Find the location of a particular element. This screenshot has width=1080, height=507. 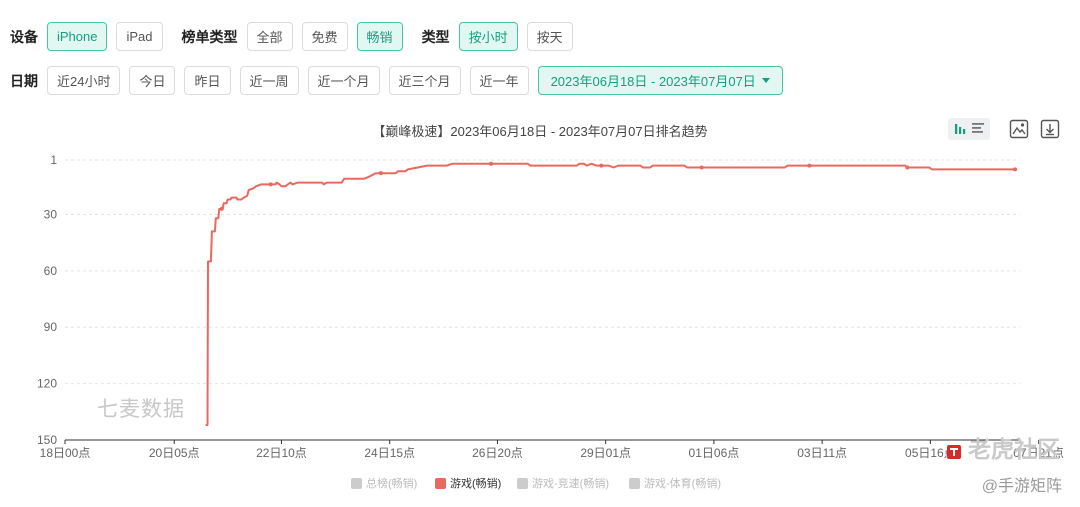

x-tick-label: 29日01点 is located at coordinates (605, 453).